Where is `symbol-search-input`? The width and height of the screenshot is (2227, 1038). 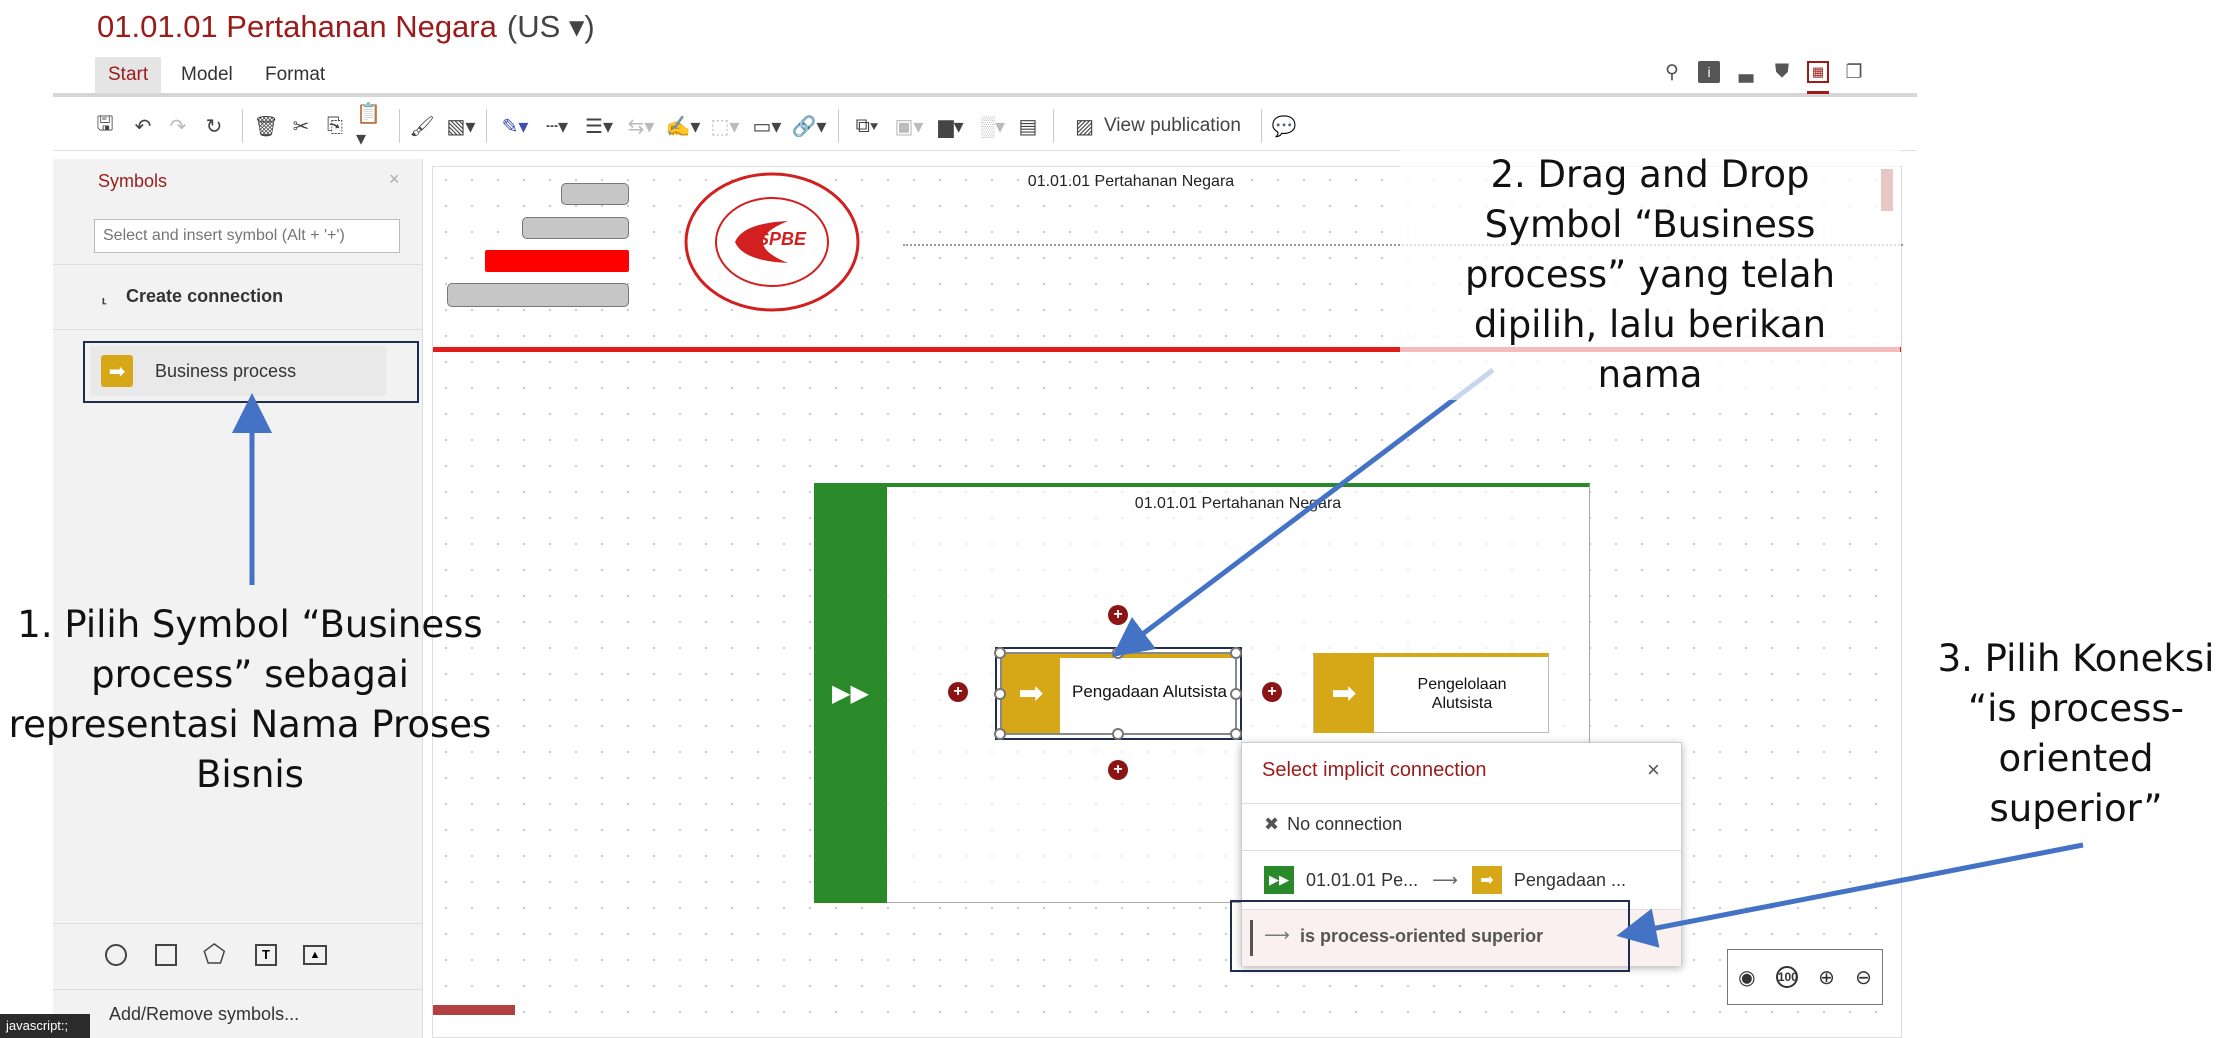
symbol-search-input is located at coordinates (247, 236).